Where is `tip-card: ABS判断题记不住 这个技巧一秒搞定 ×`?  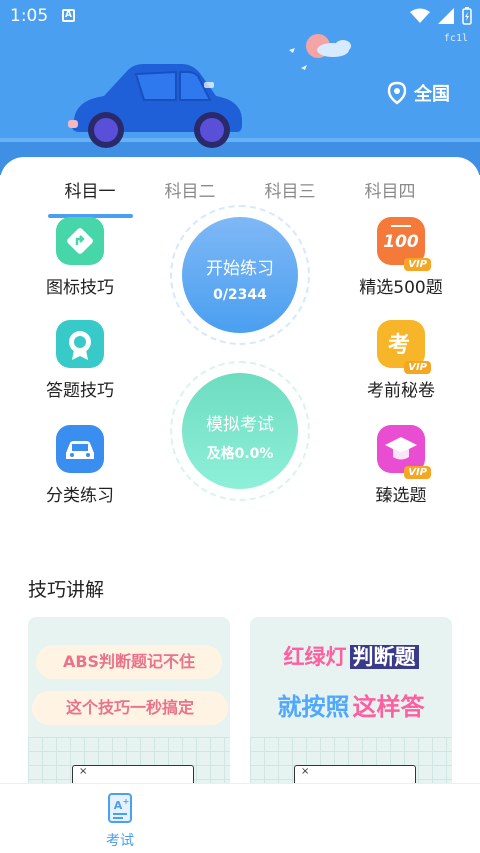 tip-card: ABS判断题记不住 这个技巧一秒搞定 × is located at coordinates (129, 707).